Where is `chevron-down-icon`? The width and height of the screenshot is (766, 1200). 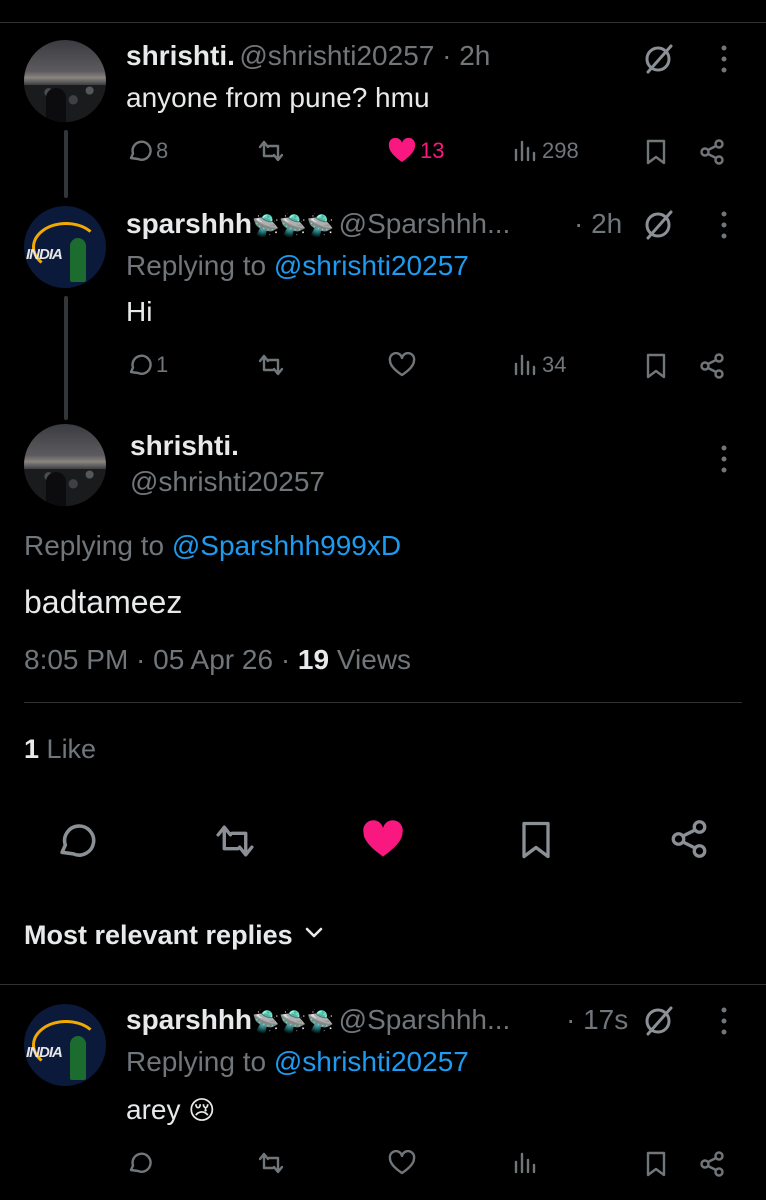 chevron-down-icon is located at coordinates (314, 935).